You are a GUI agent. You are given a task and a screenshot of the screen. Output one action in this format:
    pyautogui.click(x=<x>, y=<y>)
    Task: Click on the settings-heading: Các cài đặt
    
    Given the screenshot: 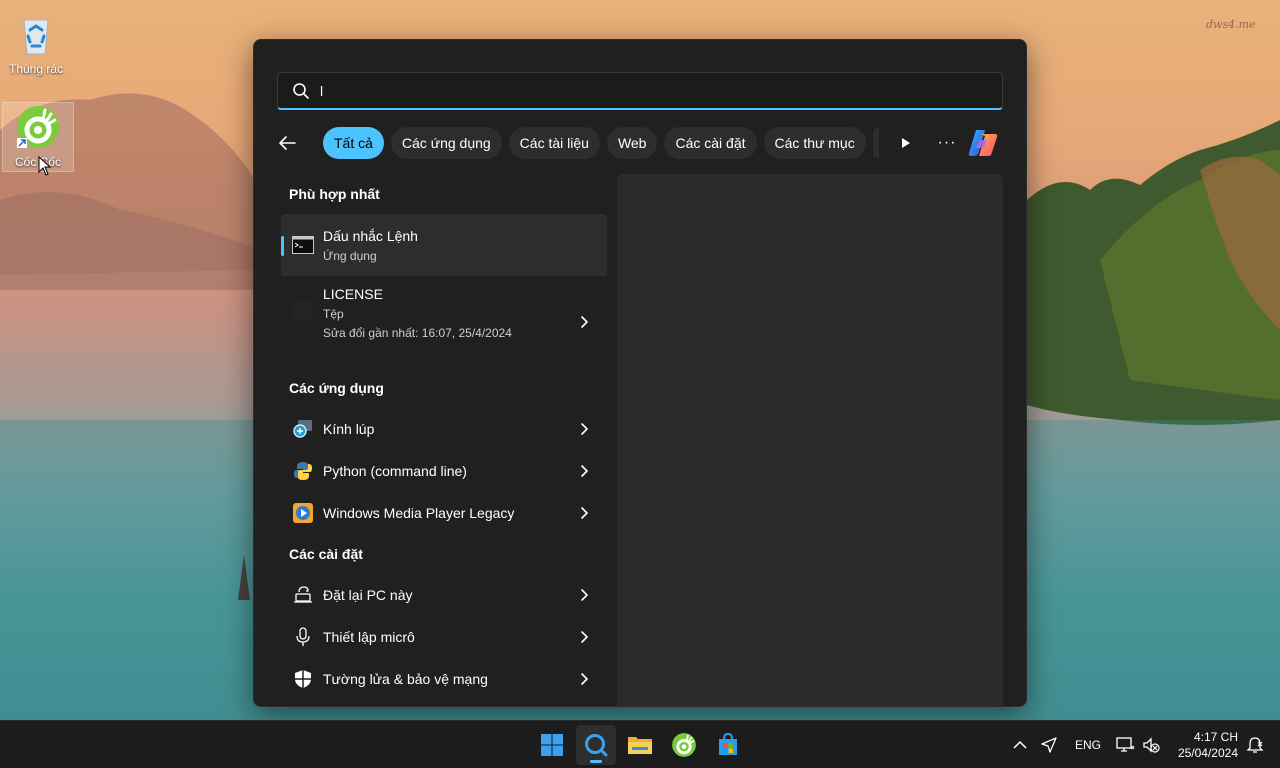 What is the action you would take?
    pyautogui.click(x=326, y=554)
    